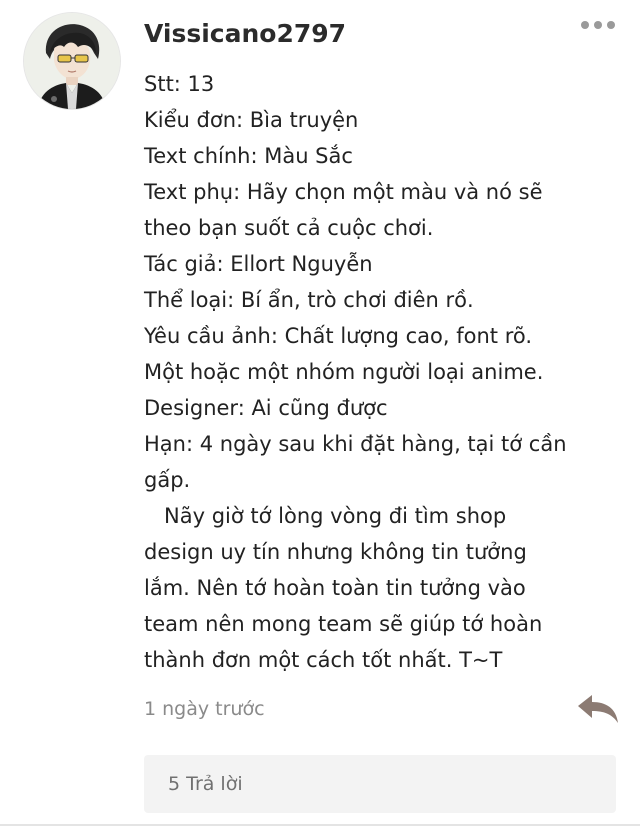 The image size is (640, 826). Describe the element at coordinates (72, 61) in the screenshot. I see `user-avatar-anime-boy-icon` at that location.